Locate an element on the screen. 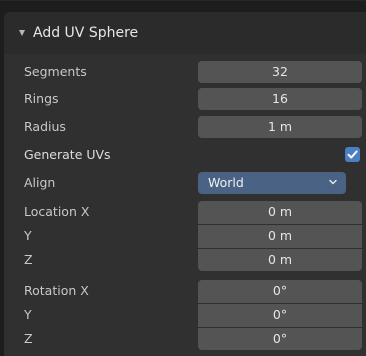 This screenshot has height=356, width=366. location-z-field: 0 m is located at coordinates (280, 260).